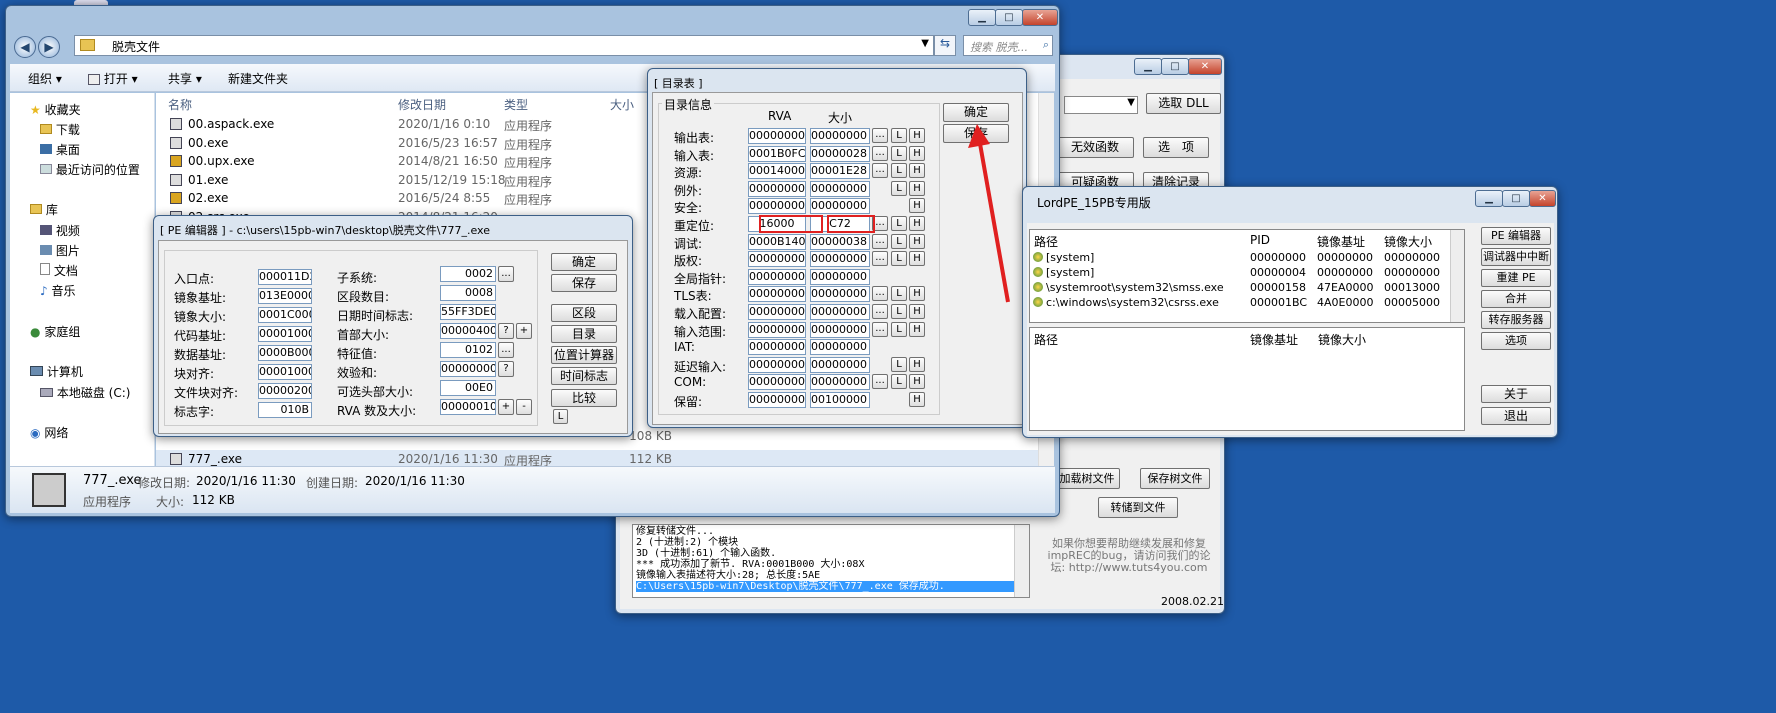  What do you see at coordinates (25, 47) in the screenshot?
I see `back-button: ◀` at bounding box center [25, 47].